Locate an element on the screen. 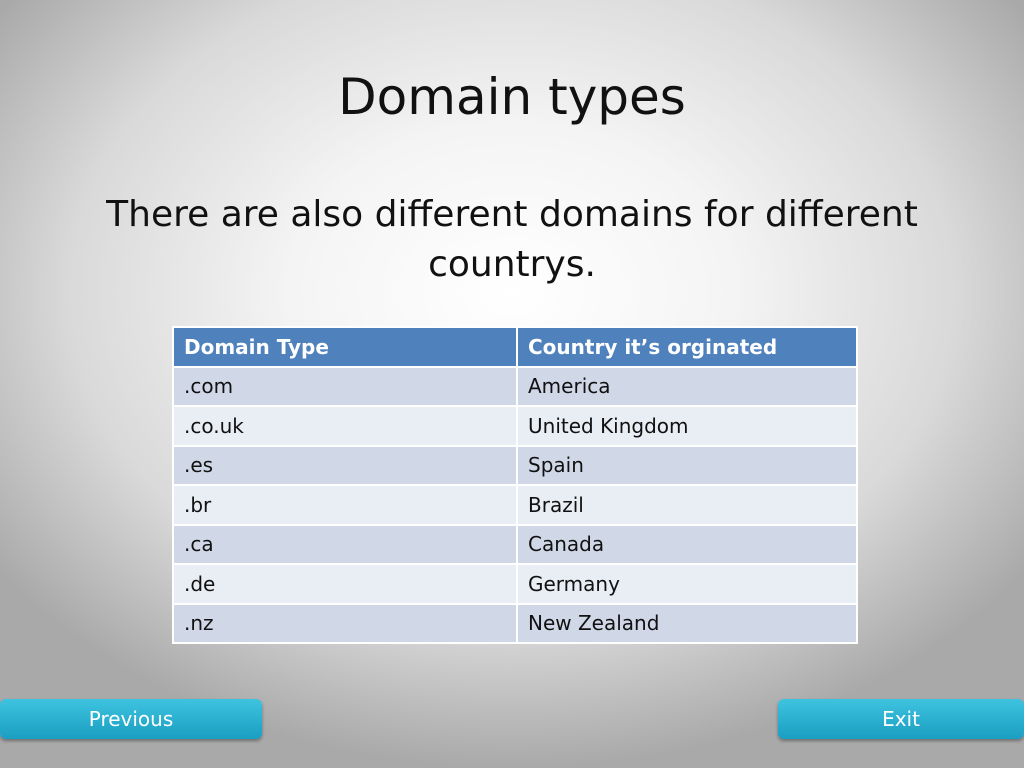  table-row: .de Germany is located at coordinates (515, 584).